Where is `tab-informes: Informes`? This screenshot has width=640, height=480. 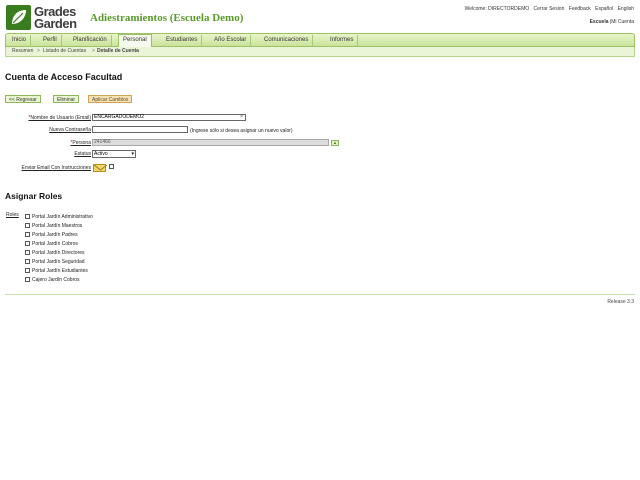
tab-informes: Informes is located at coordinates (342, 40).